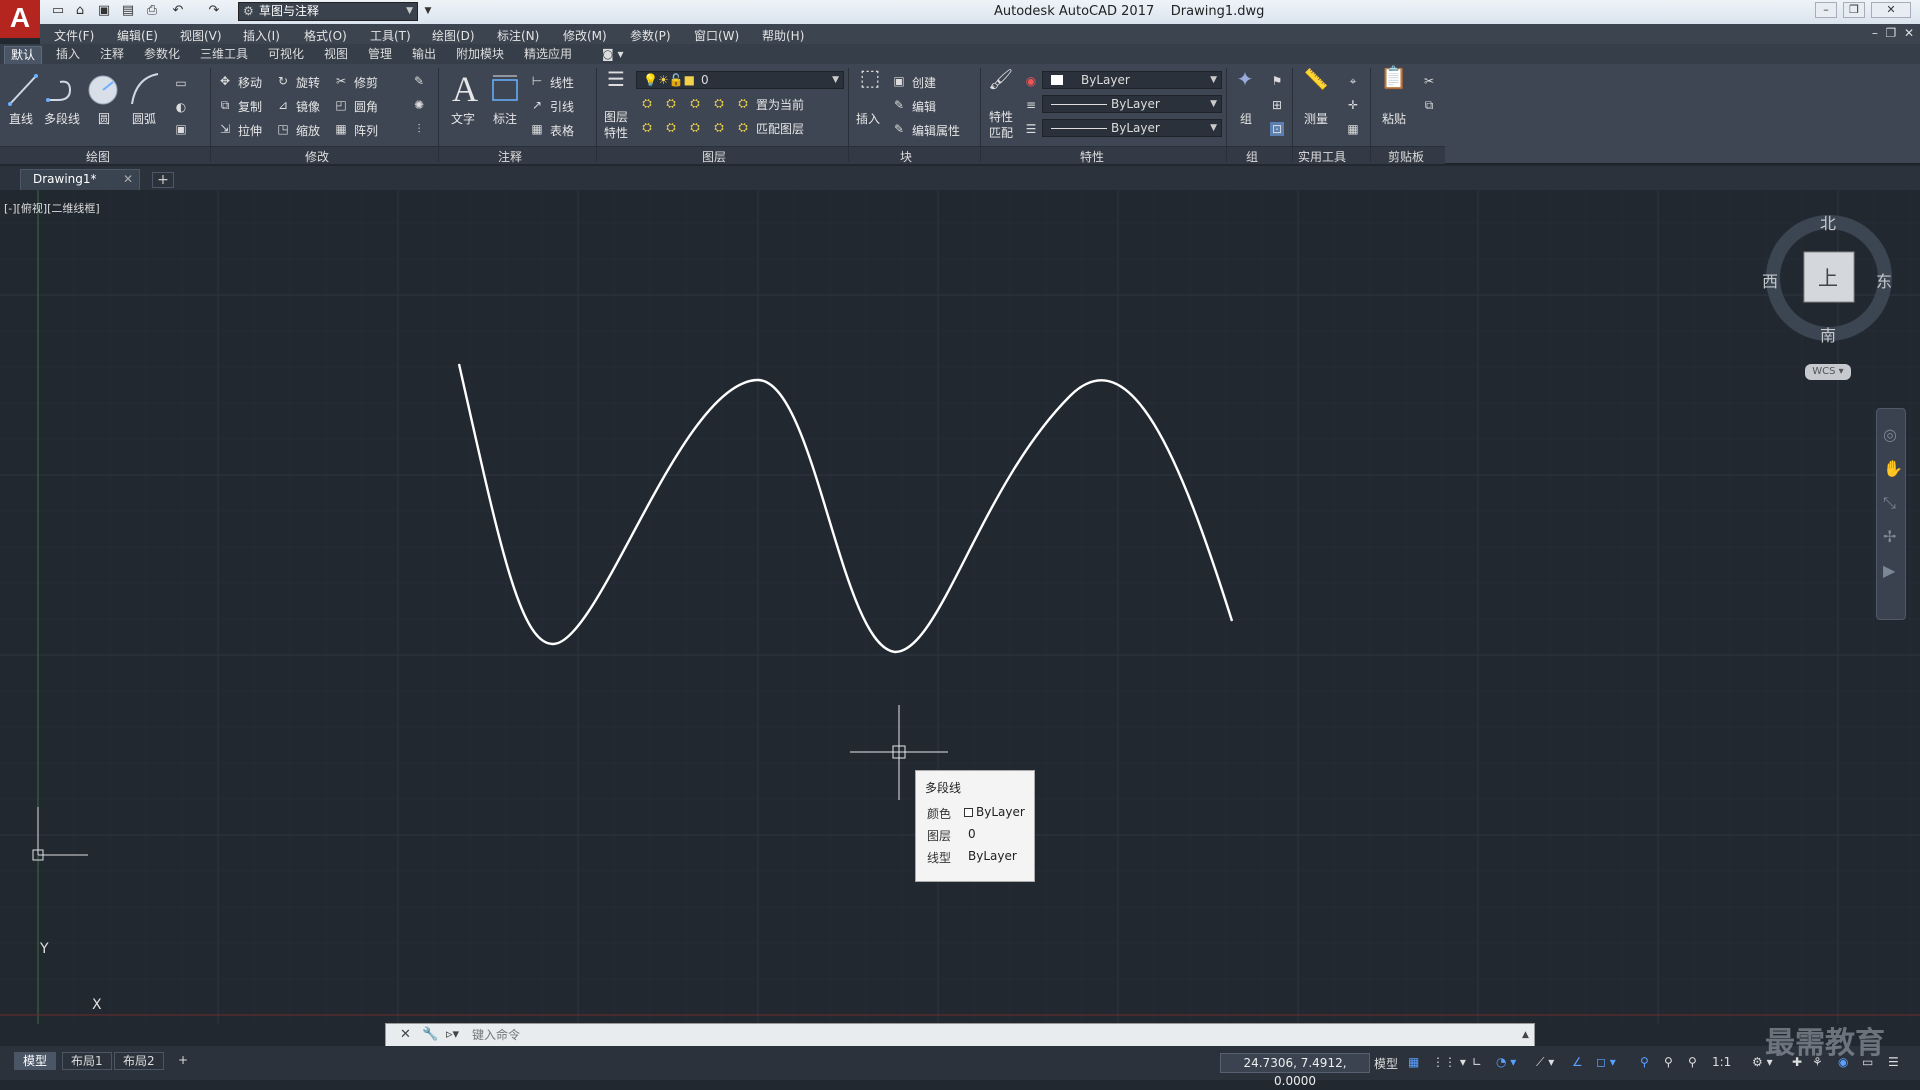  Describe the element at coordinates (1545, 1062) in the screenshot. I see `isodraft-icon: ⟋ ▾` at that location.